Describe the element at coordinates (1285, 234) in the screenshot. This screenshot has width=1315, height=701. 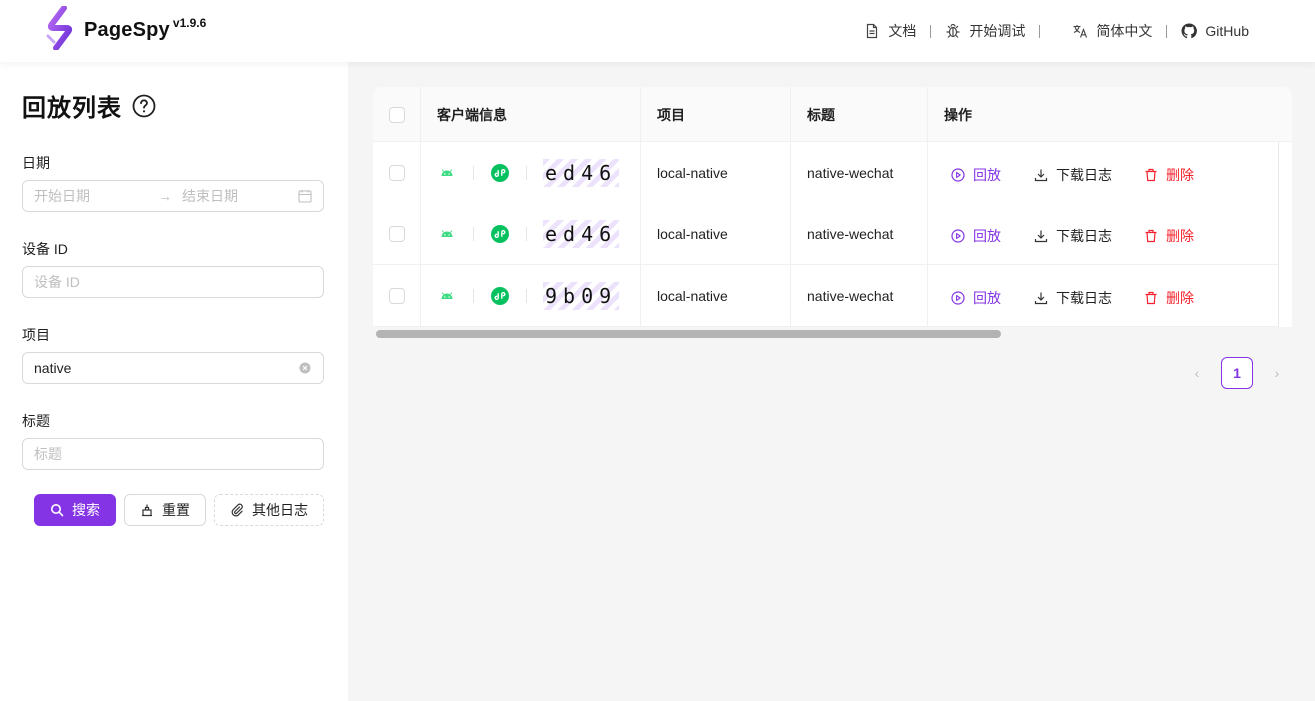
I see `fixed-column-edge` at that location.